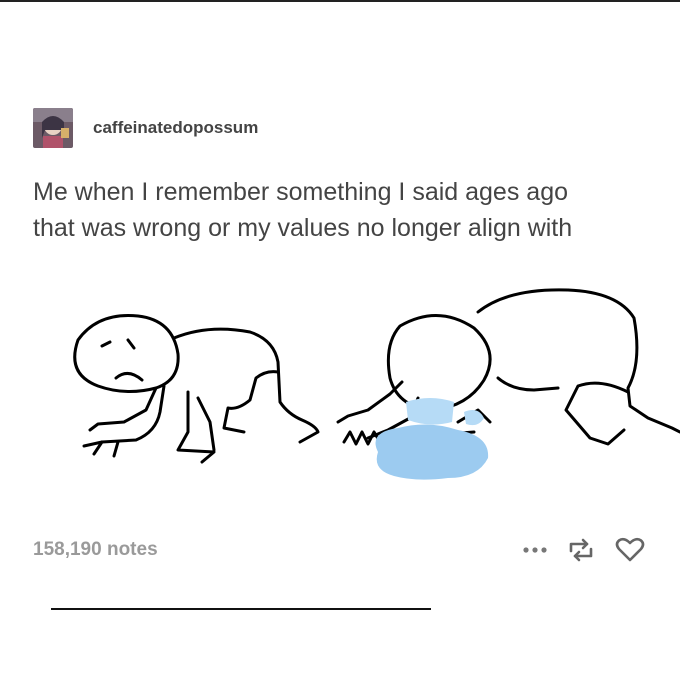 The height and width of the screenshot is (679, 680). Describe the element at coordinates (340, 1) in the screenshot. I see `top-border` at that location.